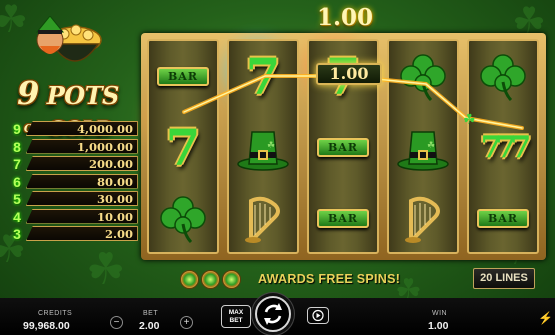 The image size is (555, 335). What do you see at coordinates (82, 198) in the screenshot?
I see `paytable-prize: 30.00` at bounding box center [82, 198].